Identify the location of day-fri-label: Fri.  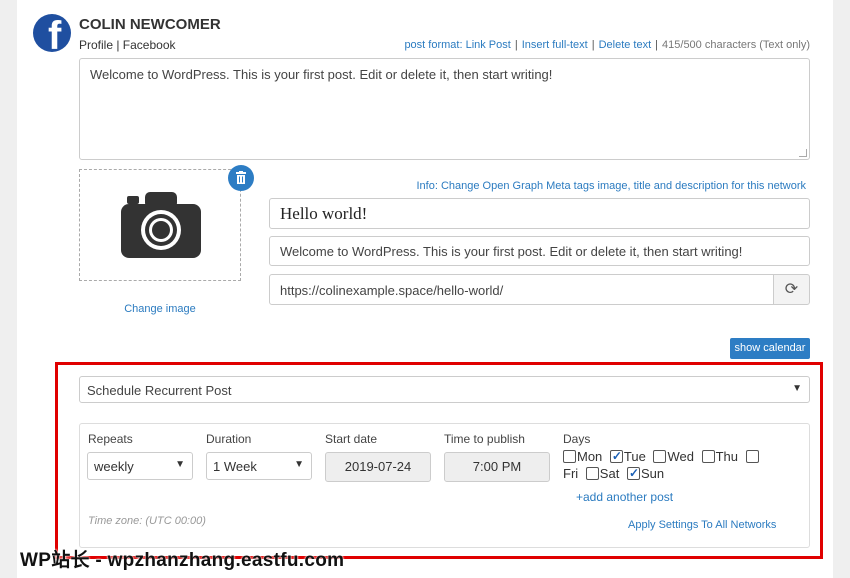
(571, 473).